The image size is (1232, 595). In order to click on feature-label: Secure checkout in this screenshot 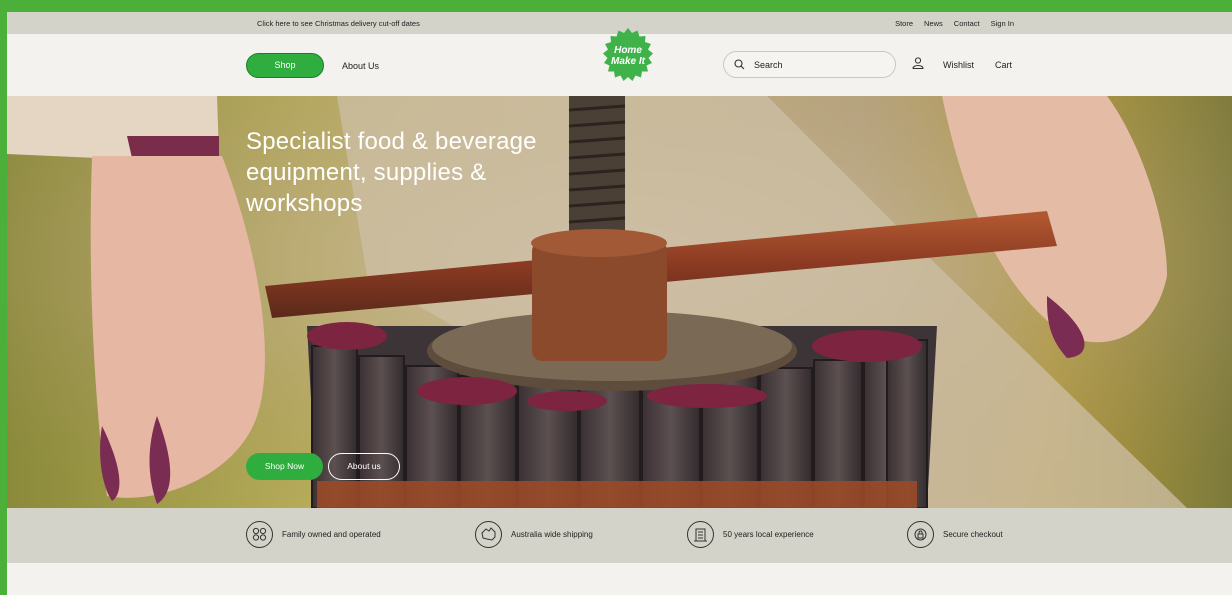, I will do `click(973, 534)`.